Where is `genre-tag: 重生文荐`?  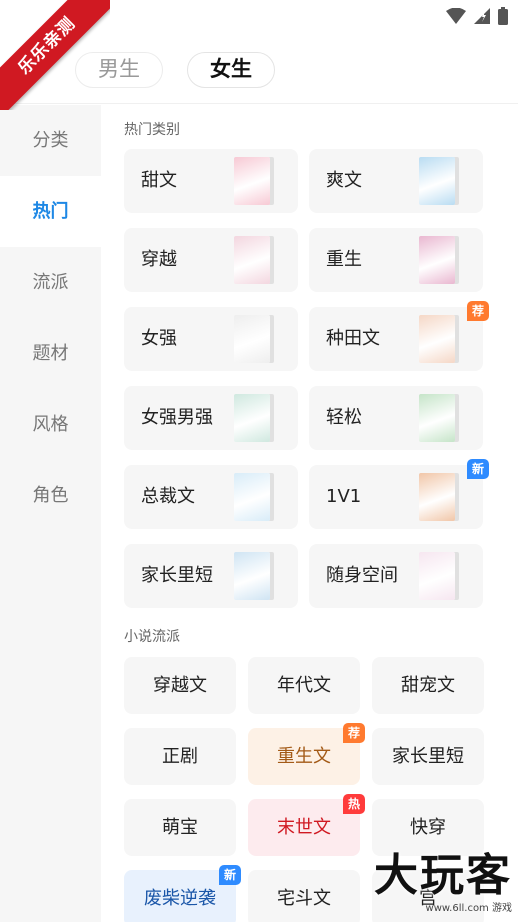 genre-tag: 重生文荐 is located at coordinates (306, 754).